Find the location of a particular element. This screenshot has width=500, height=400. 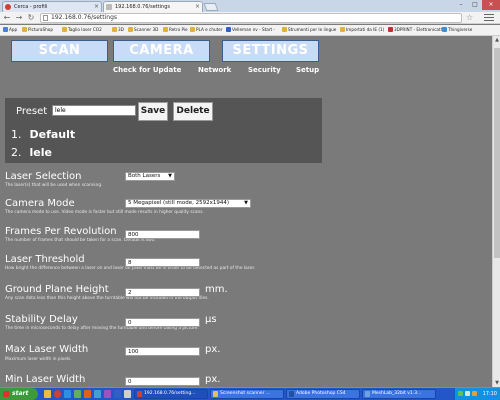

preset-name-input is located at coordinates (94, 110).